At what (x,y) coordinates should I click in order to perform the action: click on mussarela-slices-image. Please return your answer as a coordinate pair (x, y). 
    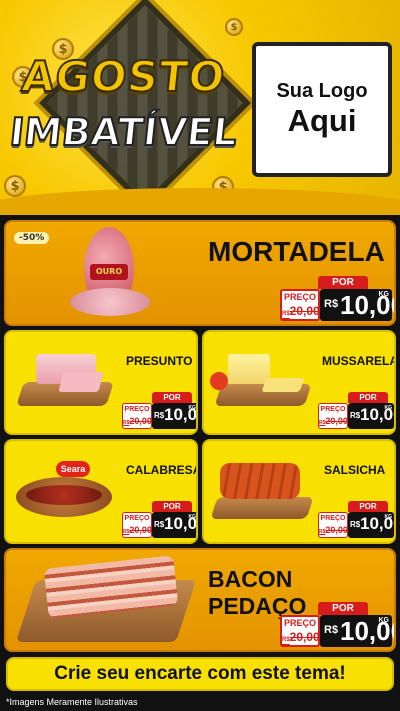
    Looking at the image, I should click on (283, 385).